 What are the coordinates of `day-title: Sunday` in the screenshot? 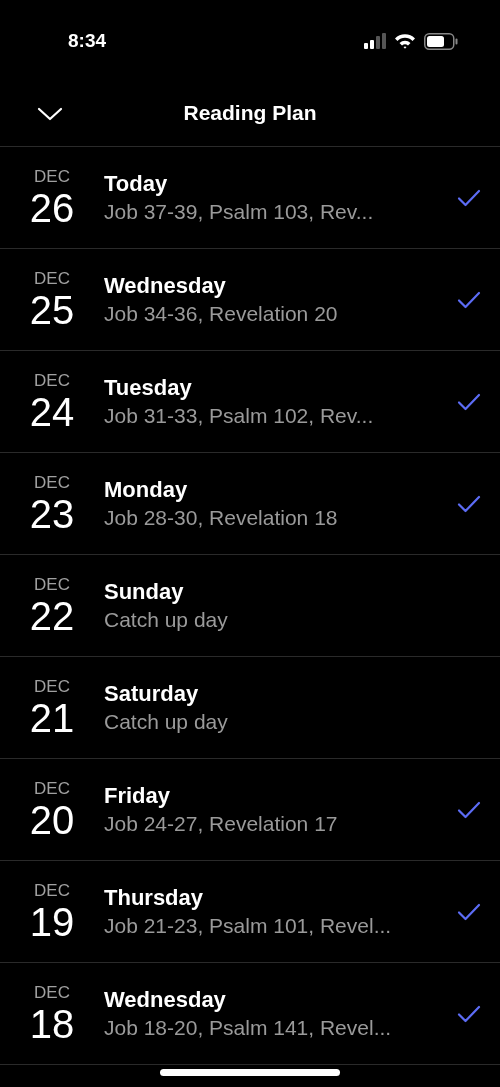 It's located at (144, 591).